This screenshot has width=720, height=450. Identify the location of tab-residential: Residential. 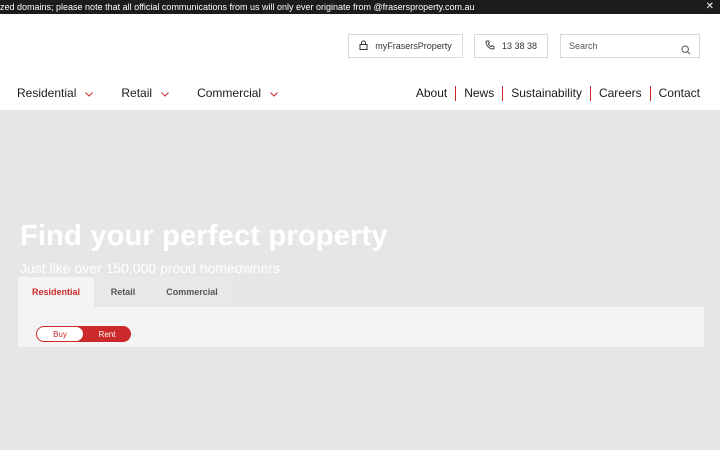
(56, 292).